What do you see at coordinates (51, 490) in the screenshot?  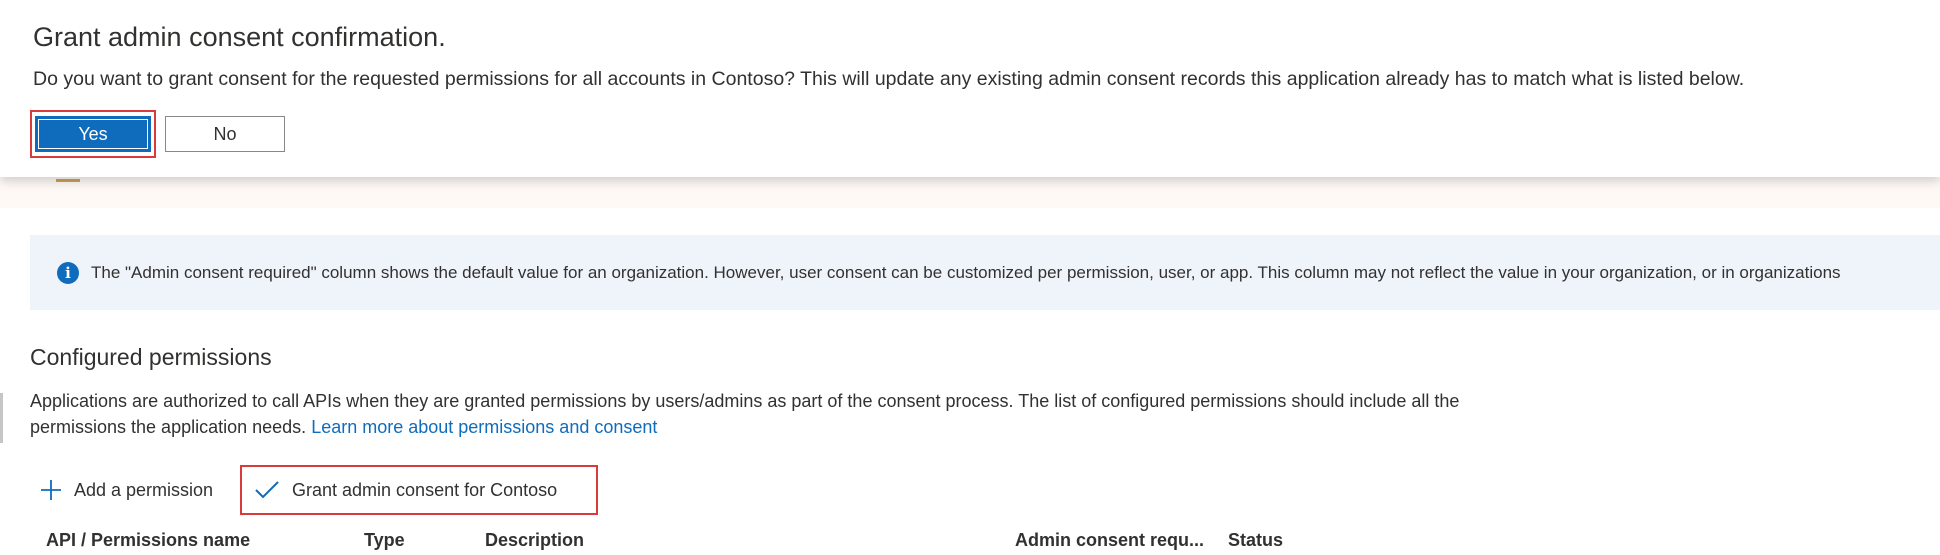 I see `plus-icon` at bounding box center [51, 490].